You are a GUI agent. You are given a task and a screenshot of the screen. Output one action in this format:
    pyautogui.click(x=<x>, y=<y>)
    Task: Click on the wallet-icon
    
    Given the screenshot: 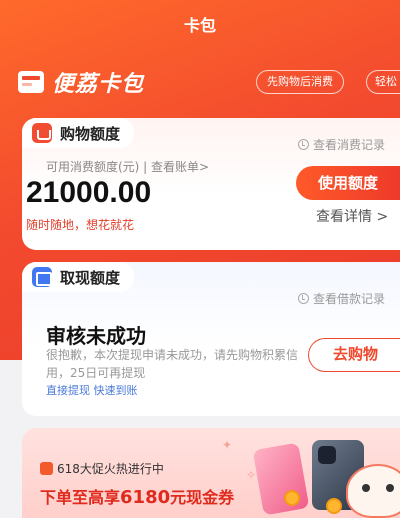 What is the action you would take?
    pyautogui.click(x=31, y=82)
    